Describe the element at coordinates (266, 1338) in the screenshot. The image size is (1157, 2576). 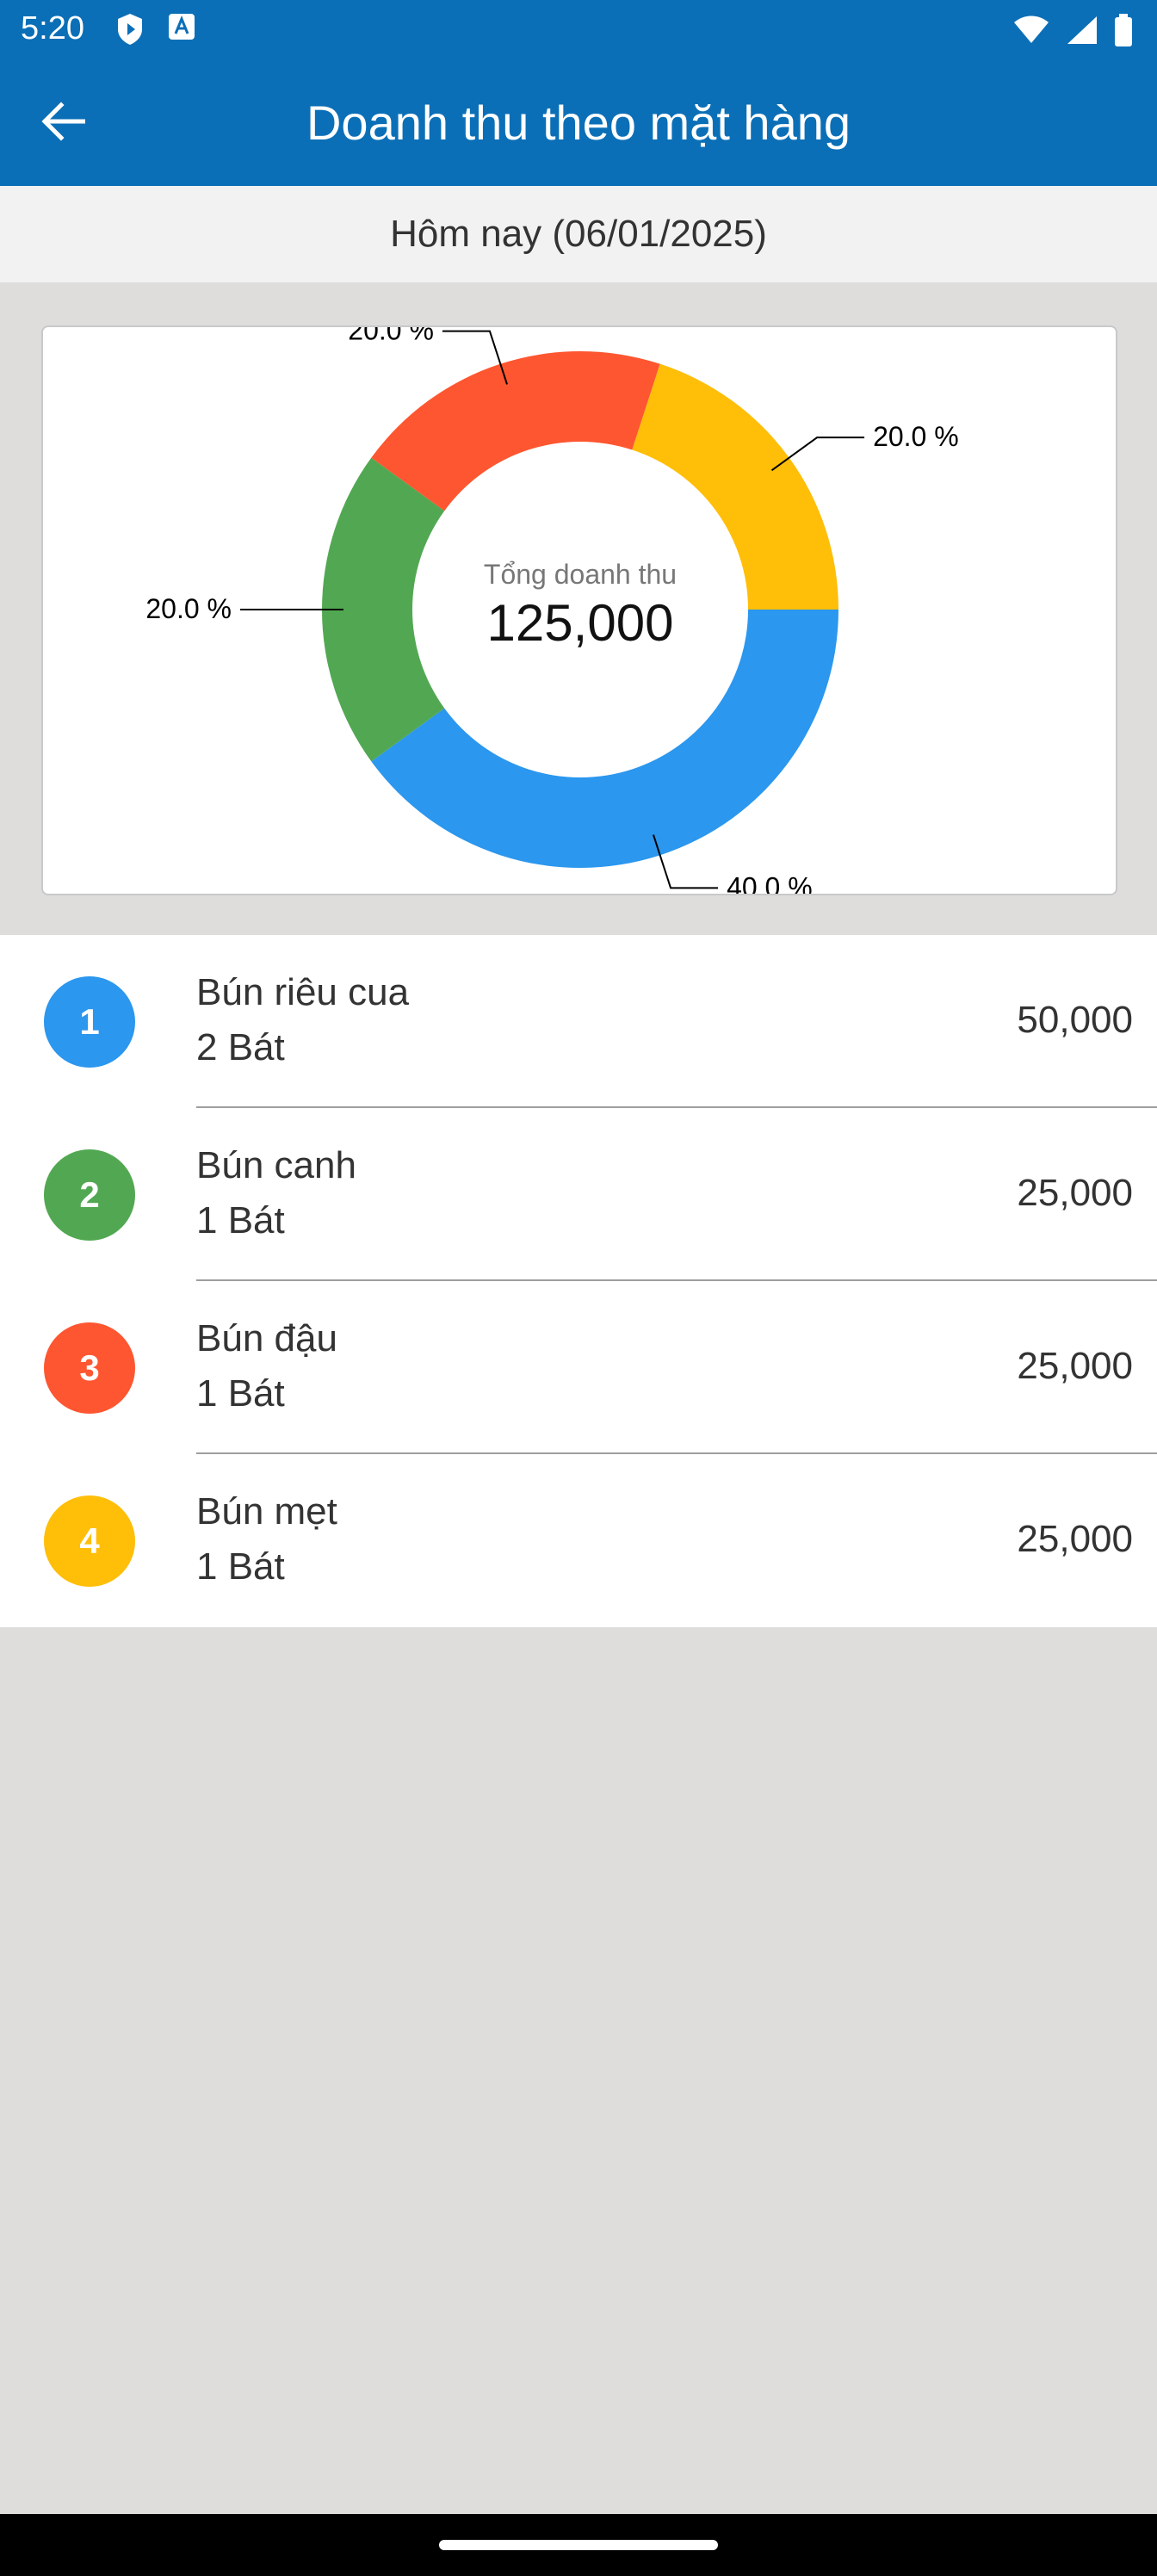
I see `item-name: Bún đậu` at that location.